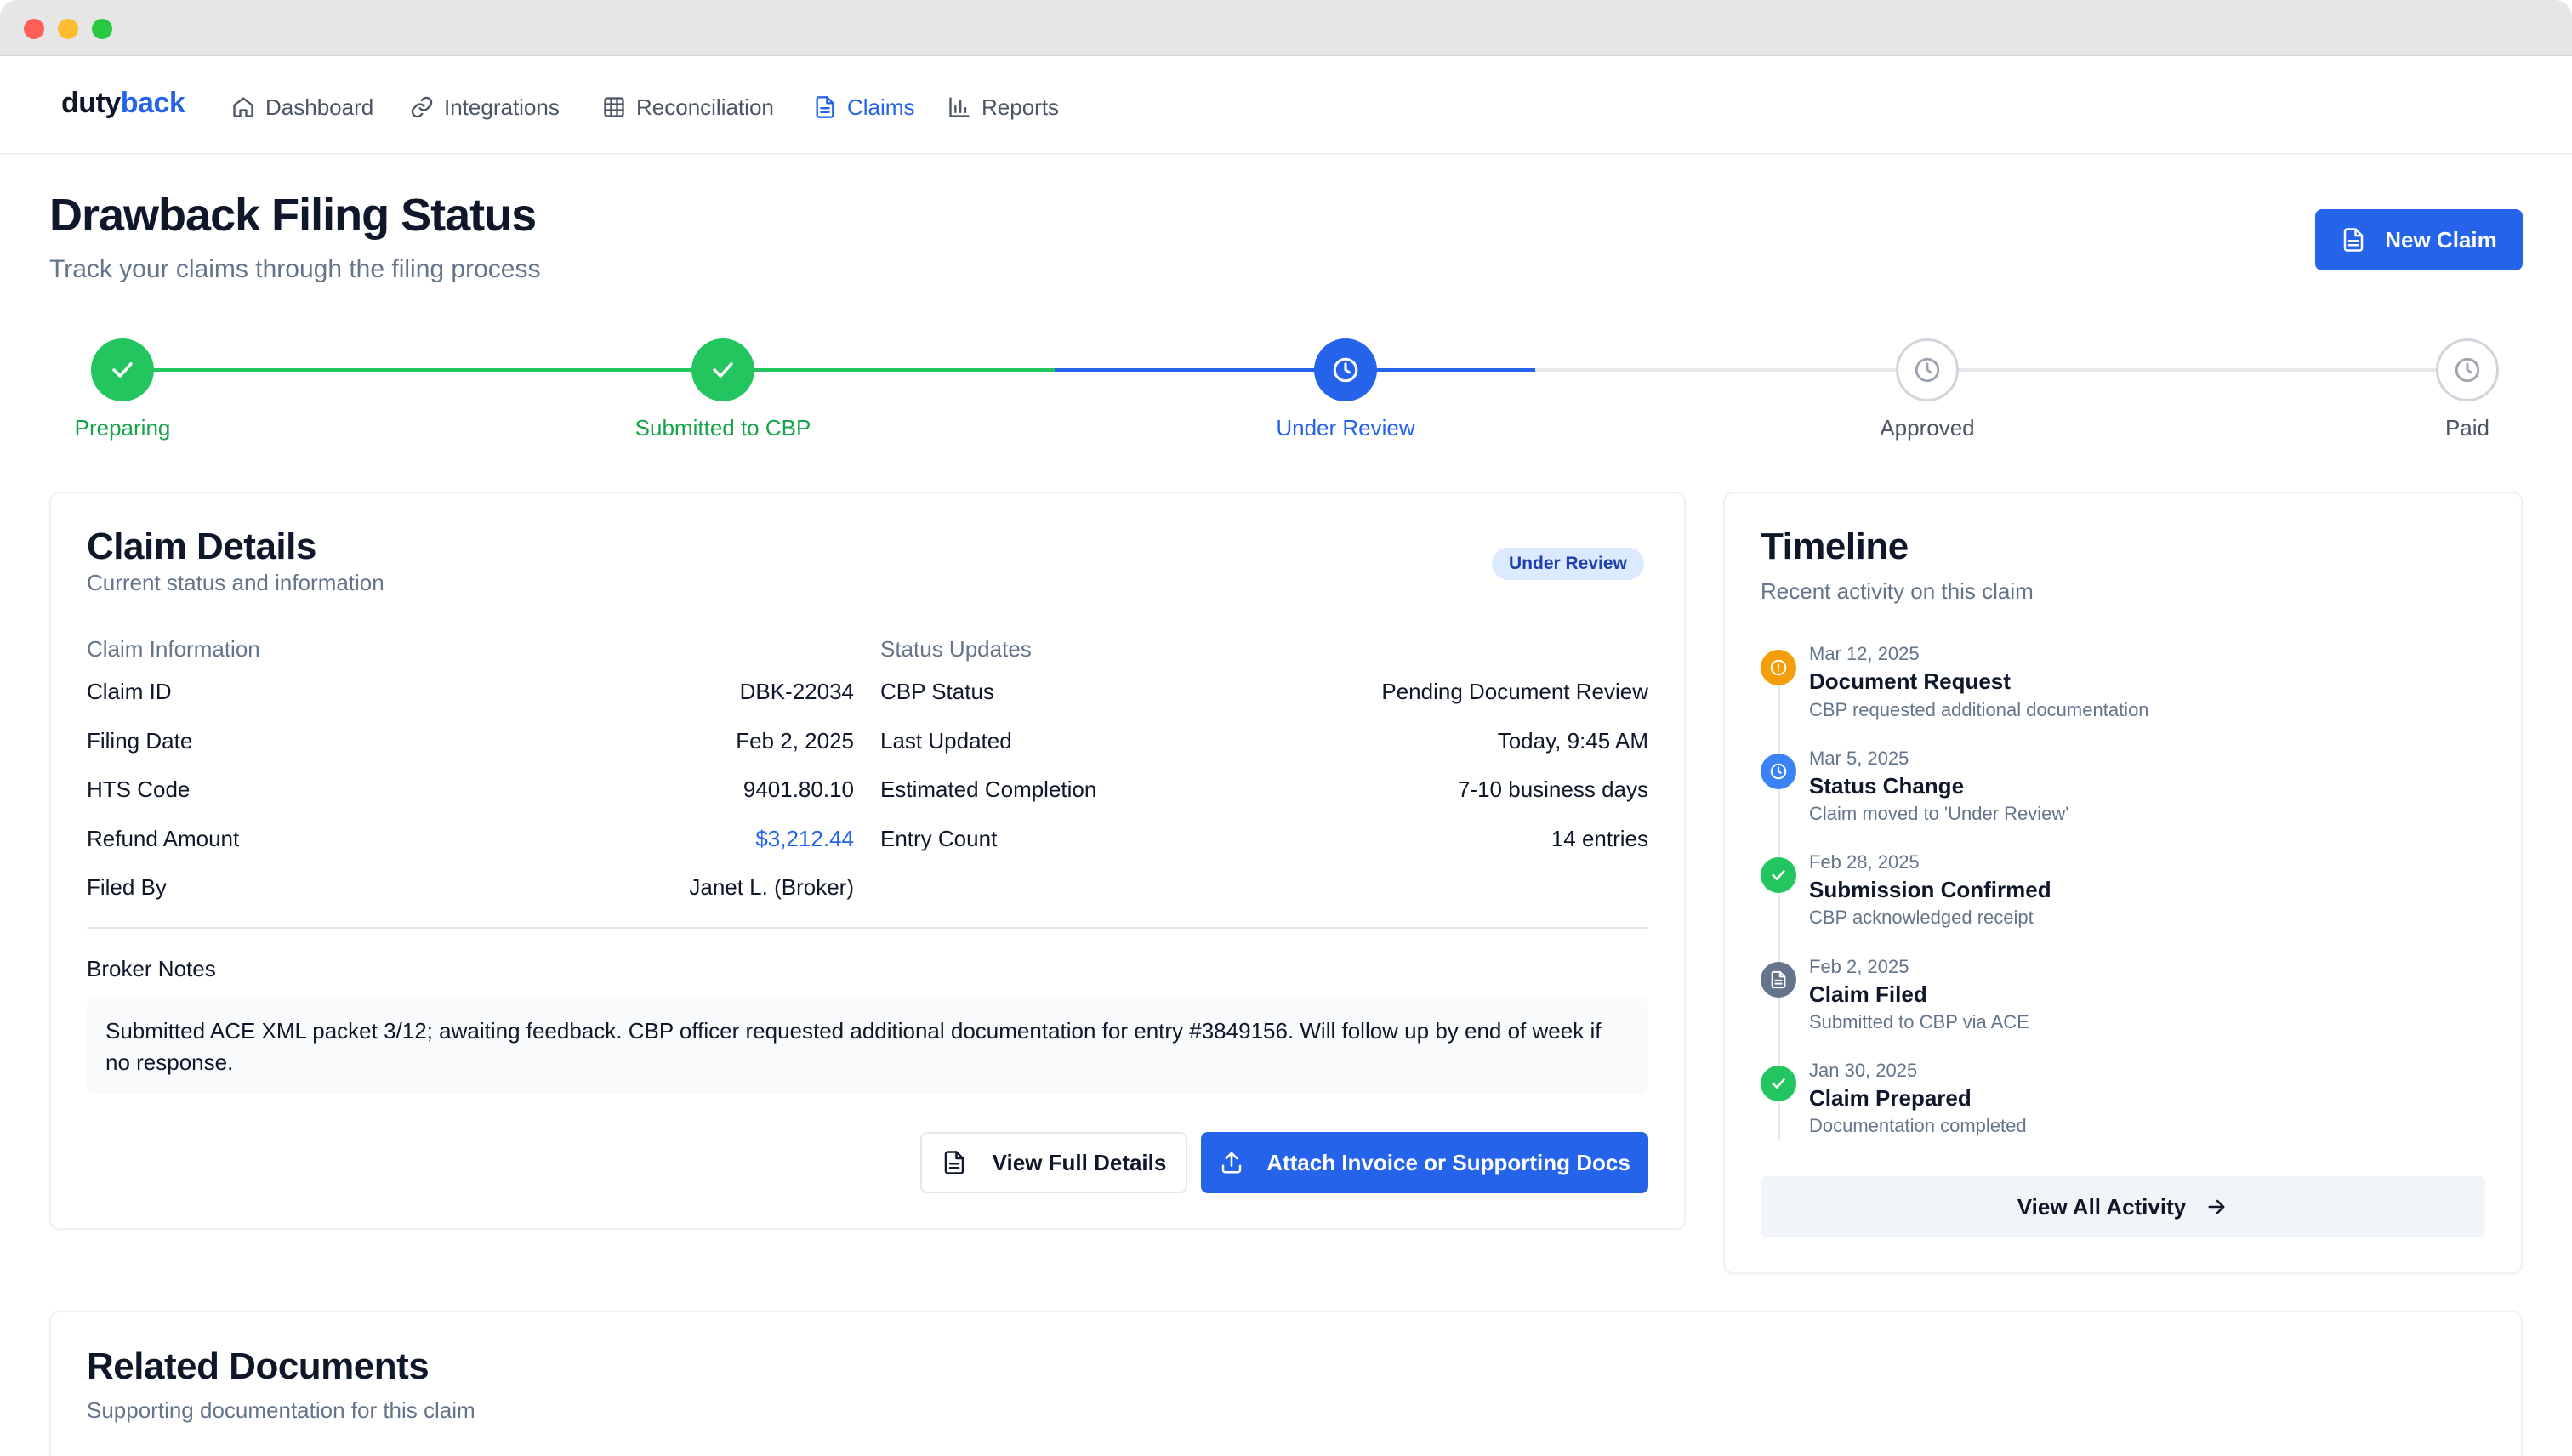 The width and height of the screenshot is (2572, 1456). Describe the element at coordinates (123, 103) in the screenshot. I see `app-logo: dutyback` at that location.